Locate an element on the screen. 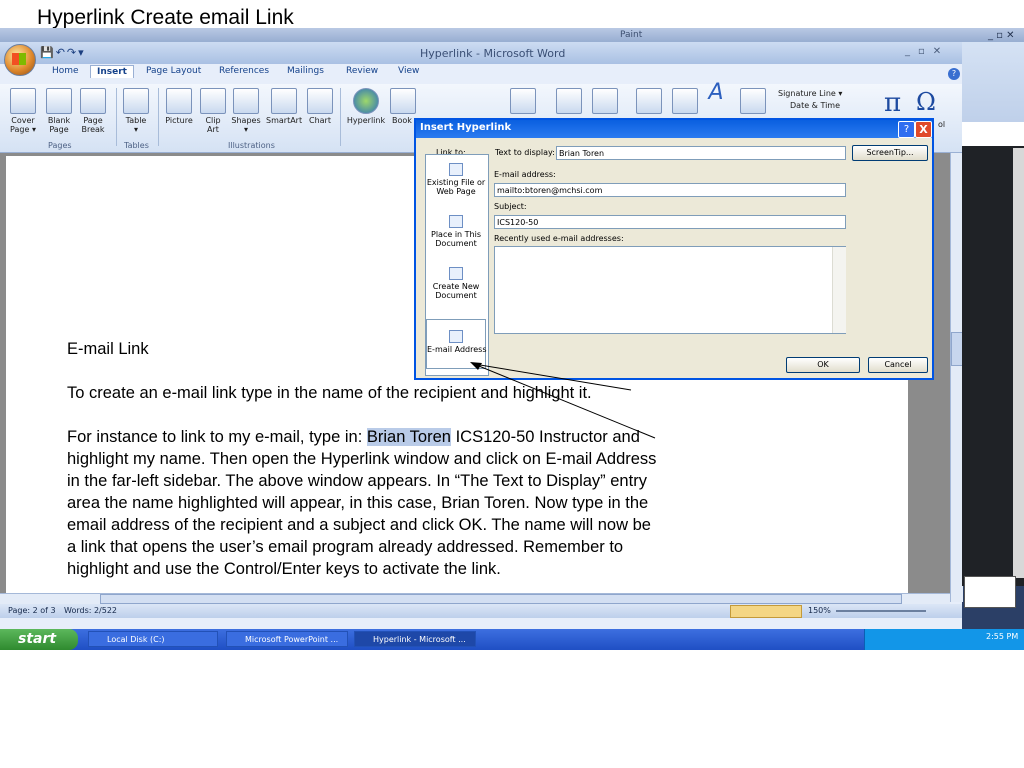 This screenshot has width=1024, height=768. office-logo-icon is located at coordinates (19, 59).